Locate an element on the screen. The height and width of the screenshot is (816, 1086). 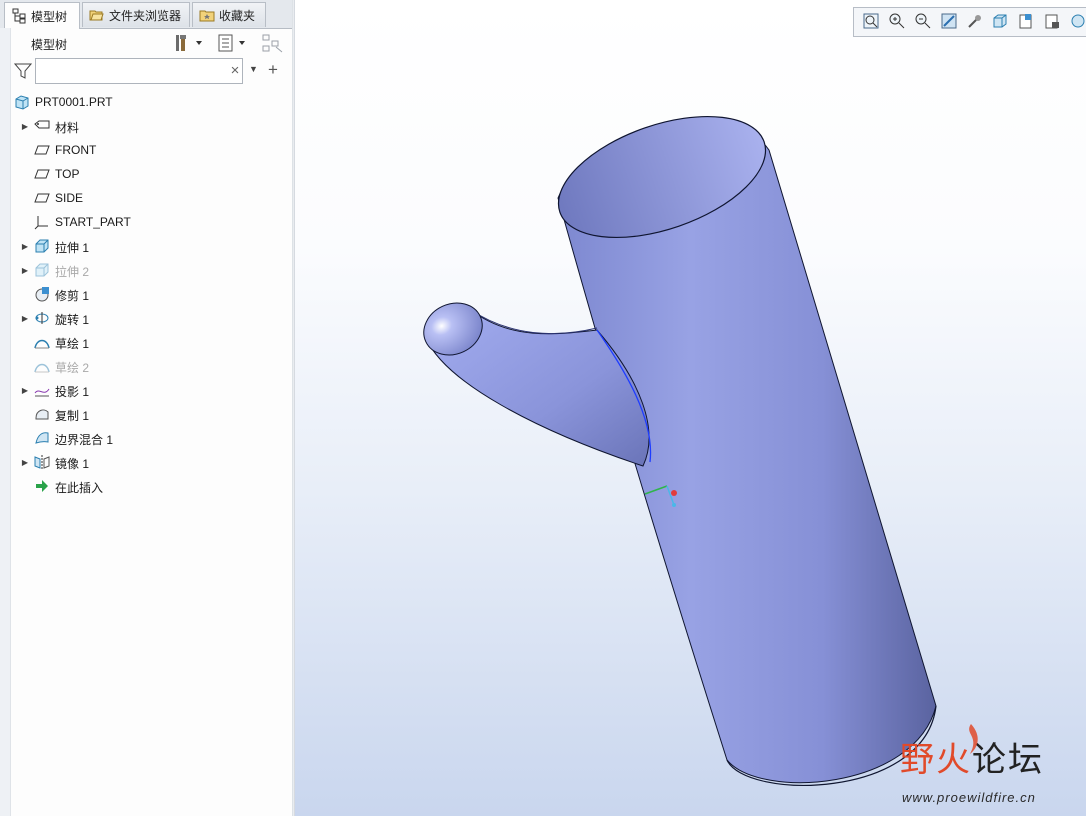
panel-tabs: 模型树 文件夹浏览器 收藏夹 is located at coordinates (146, 14).